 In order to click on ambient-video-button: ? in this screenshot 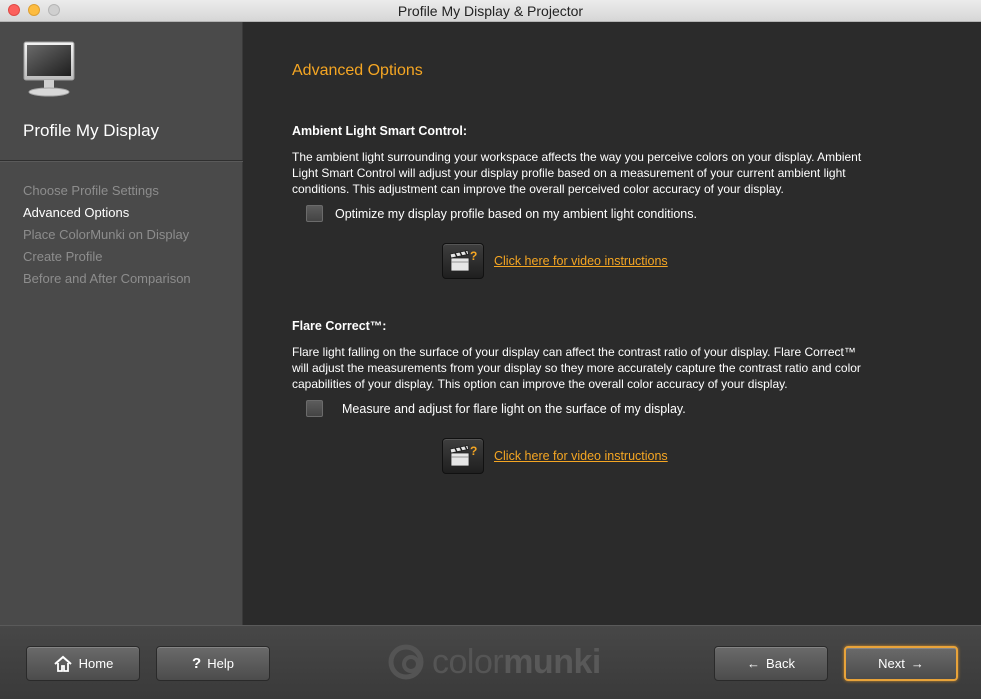, I will do `click(463, 261)`.